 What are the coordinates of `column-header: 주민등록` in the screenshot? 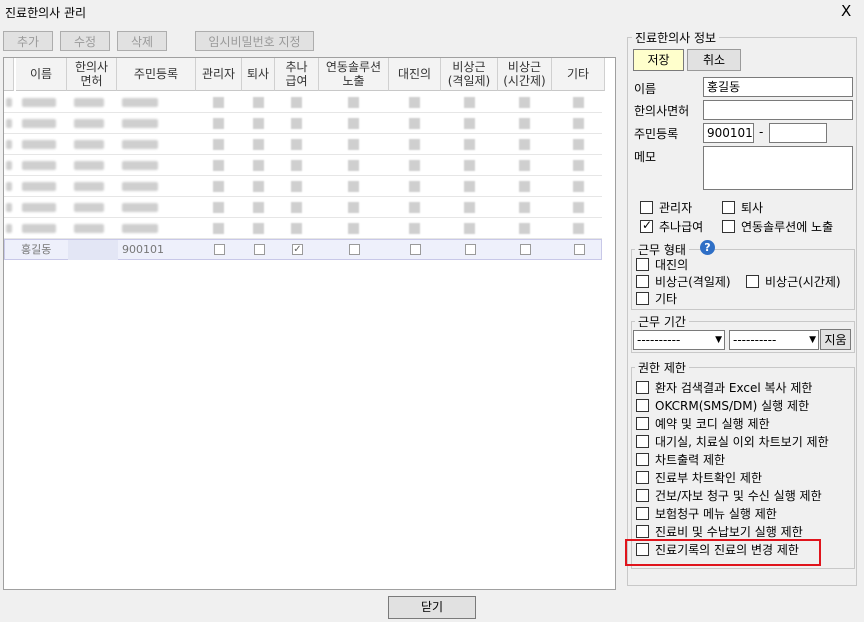 It's located at (156, 74).